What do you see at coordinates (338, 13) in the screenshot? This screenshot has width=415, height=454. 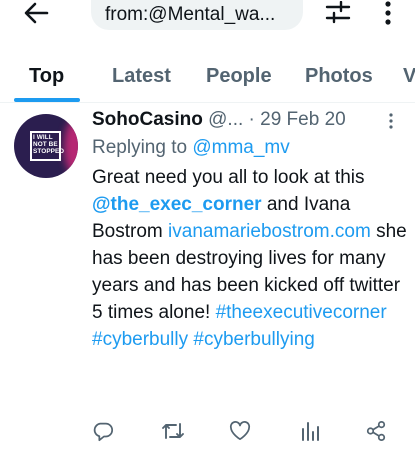 I see `filter-sliders-icon` at bounding box center [338, 13].